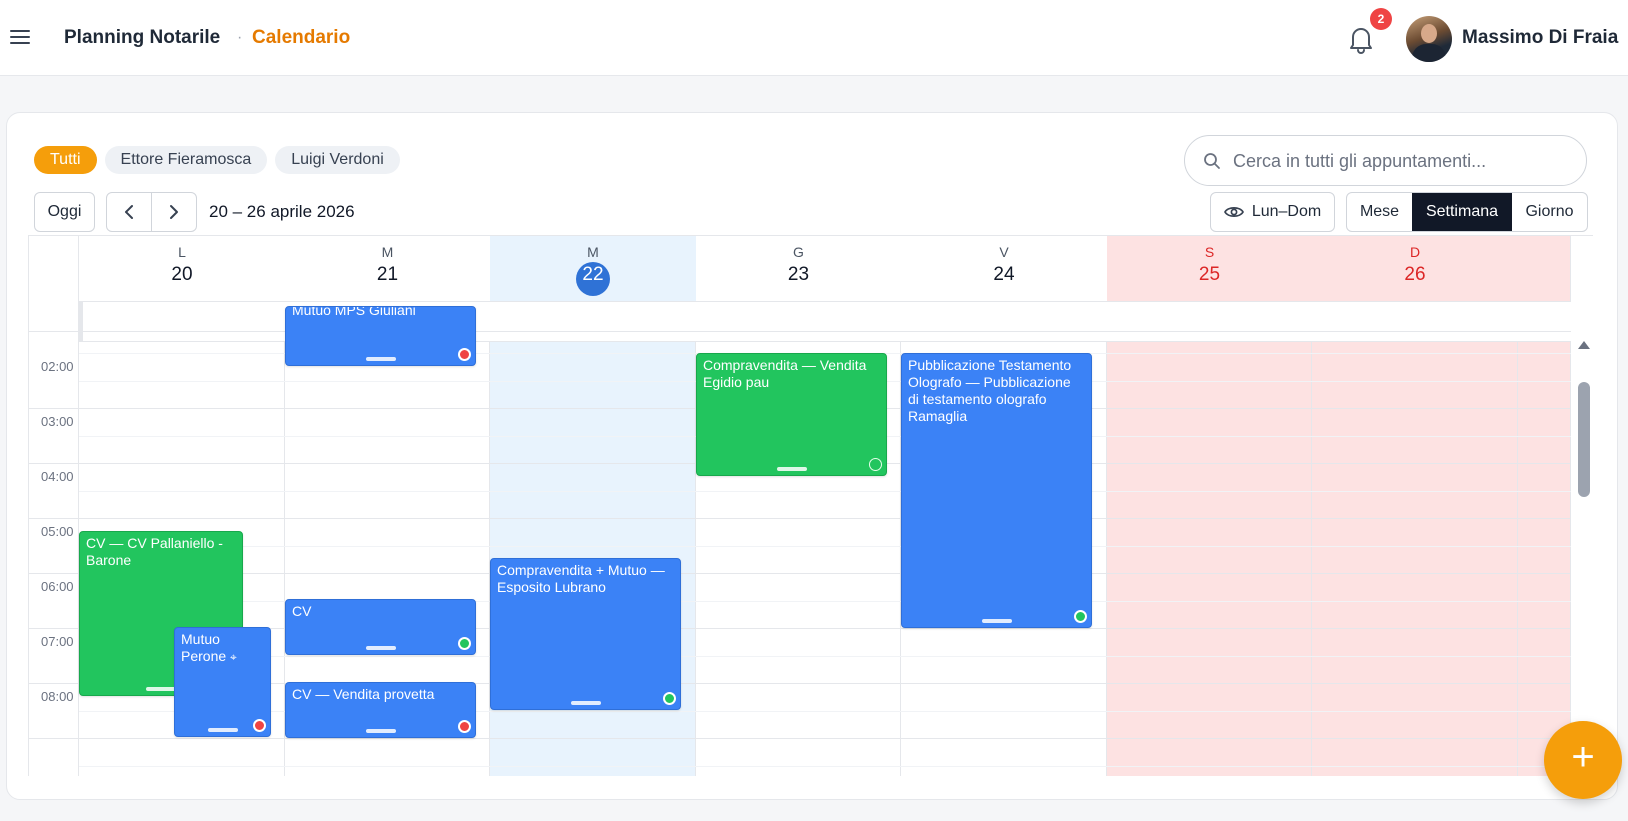  Describe the element at coordinates (354, 312) in the screenshot. I see `event-title: Mutuo MPS Giuliani` at that location.